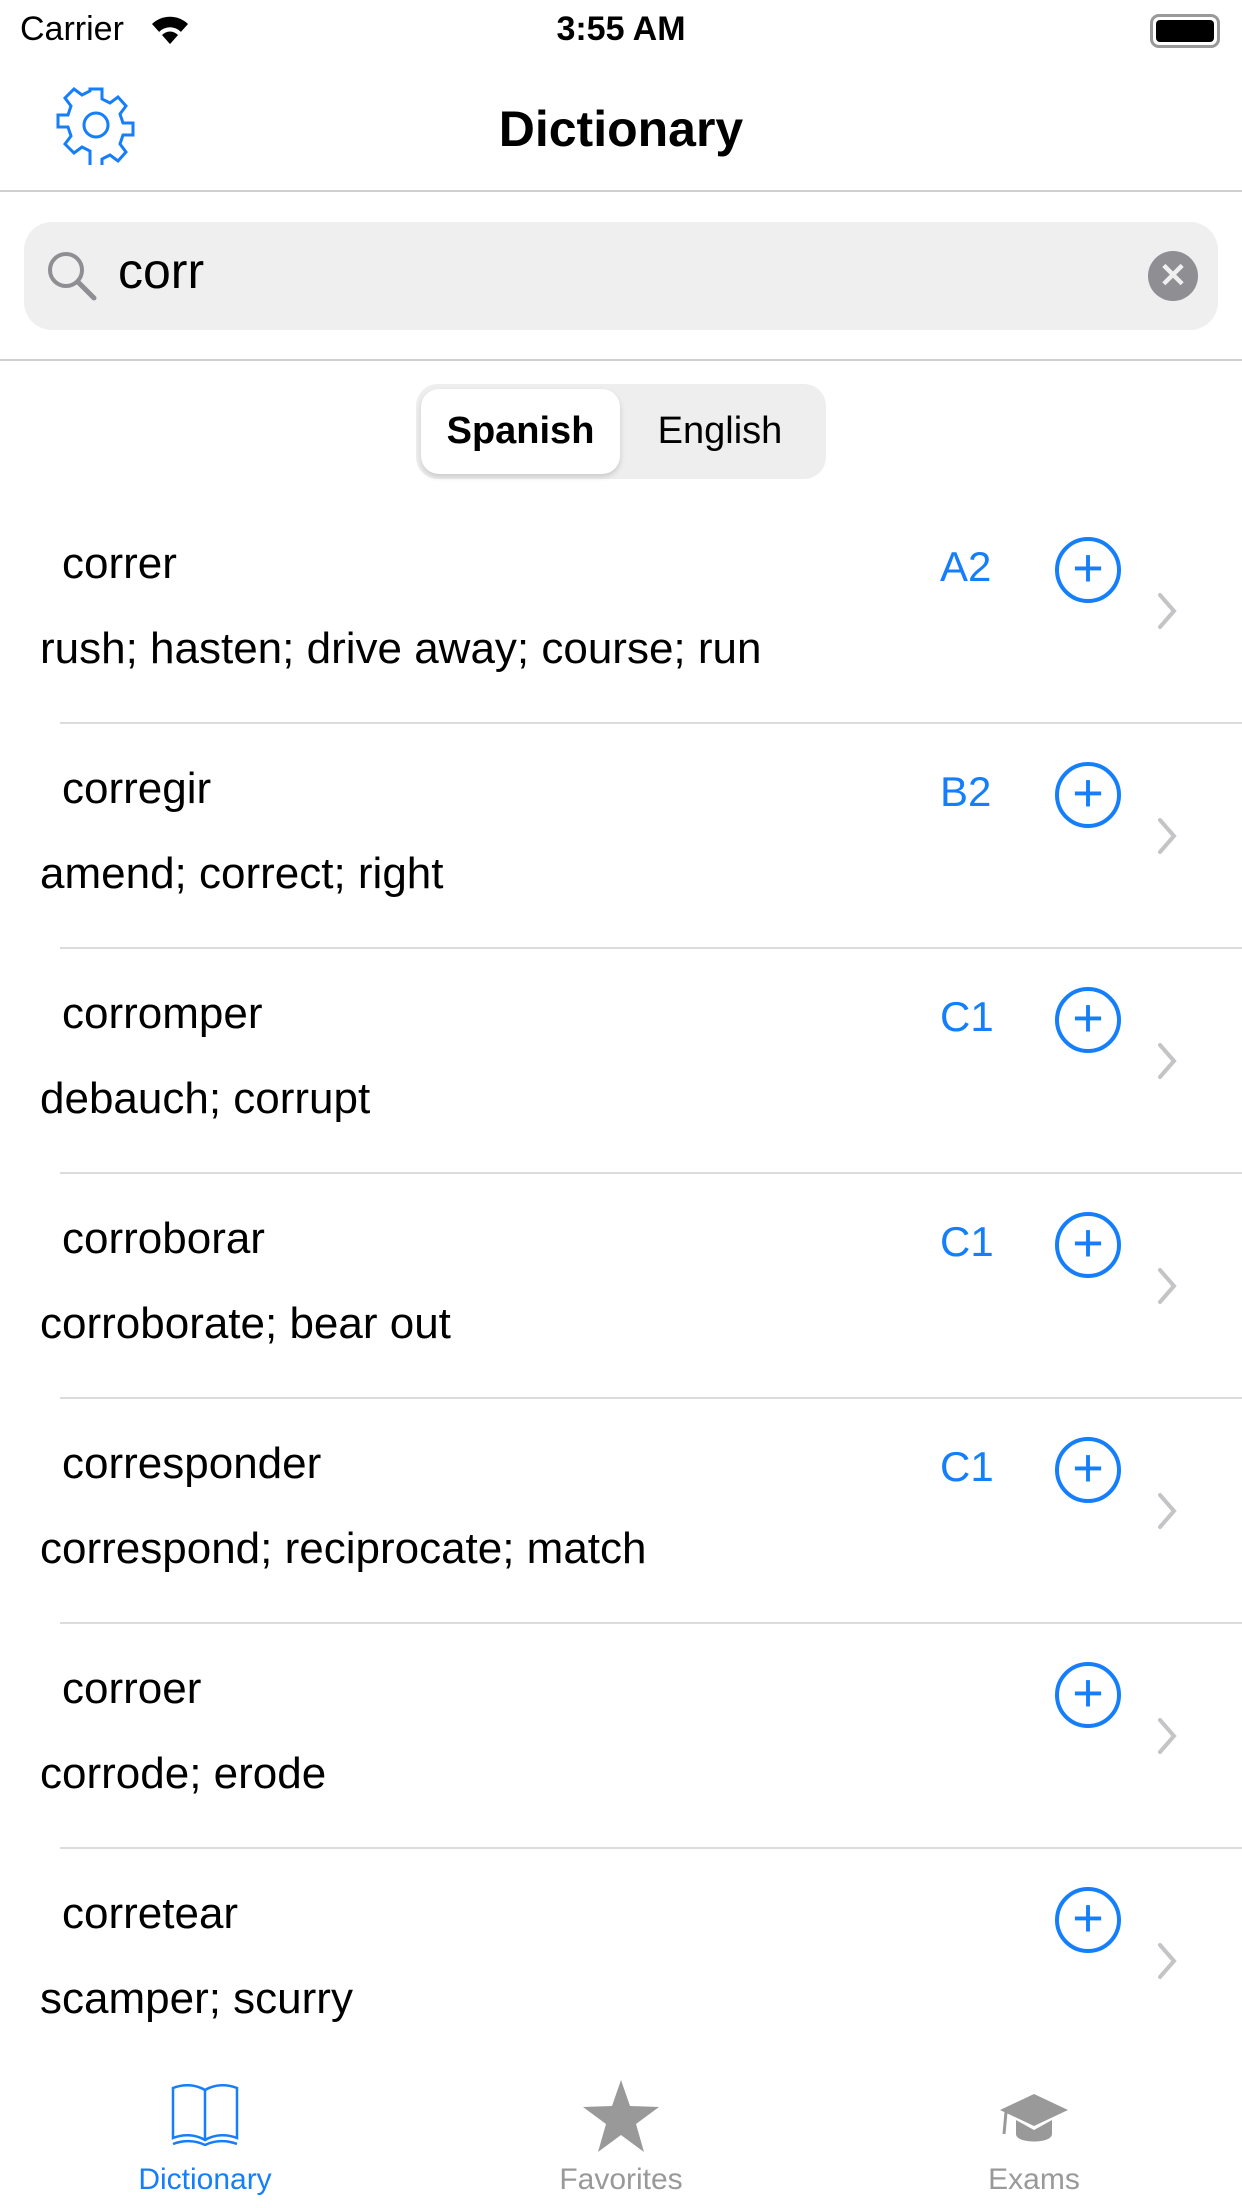  What do you see at coordinates (1173, 276) in the screenshot?
I see `clear-search-button: ✕` at bounding box center [1173, 276].